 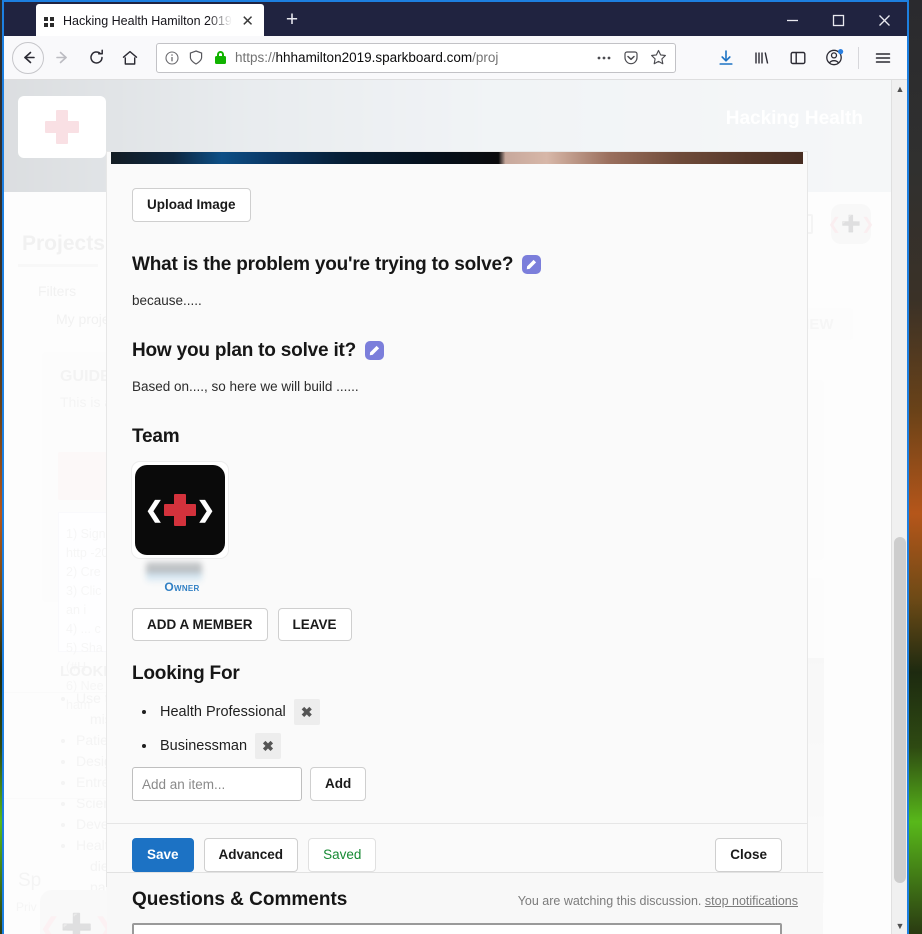 What do you see at coordinates (204, 746) in the screenshot?
I see `looking-for-item-label: Businessman` at bounding box center [204, 746].